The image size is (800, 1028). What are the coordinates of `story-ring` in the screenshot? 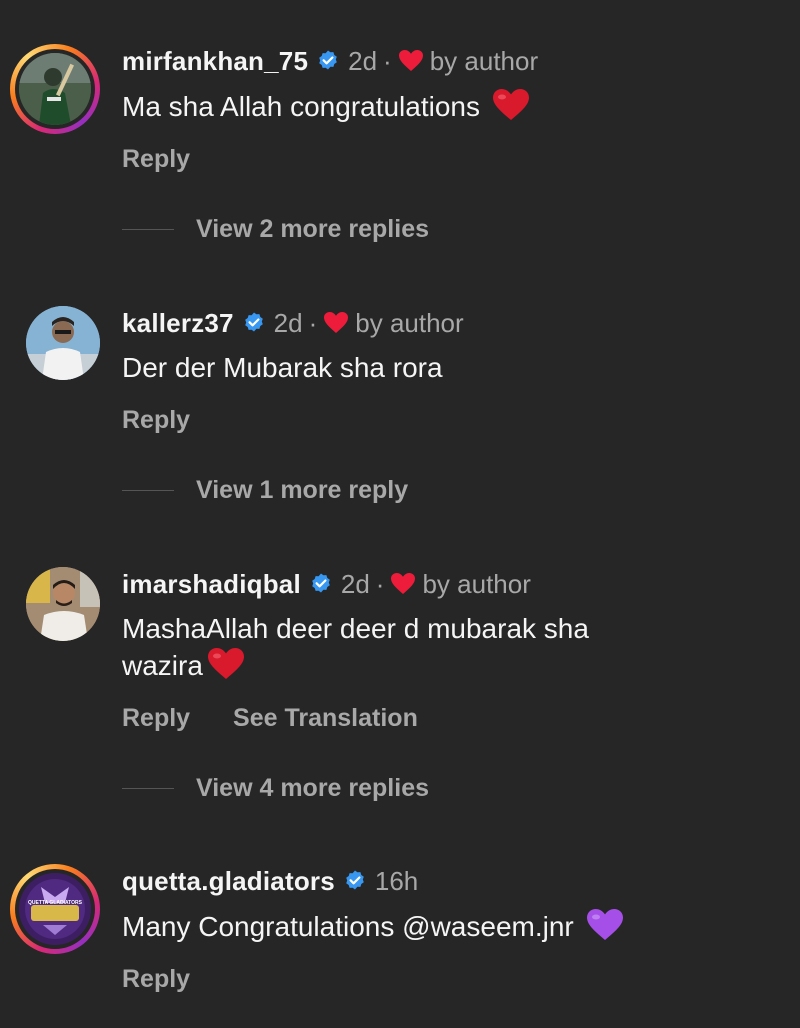 It's located at (55, 89).